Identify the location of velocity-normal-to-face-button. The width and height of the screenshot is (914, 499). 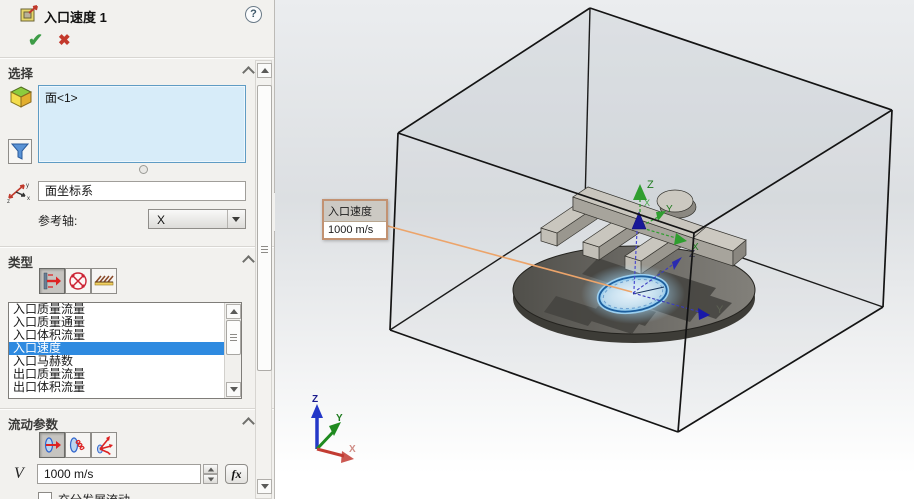
(52, 445).